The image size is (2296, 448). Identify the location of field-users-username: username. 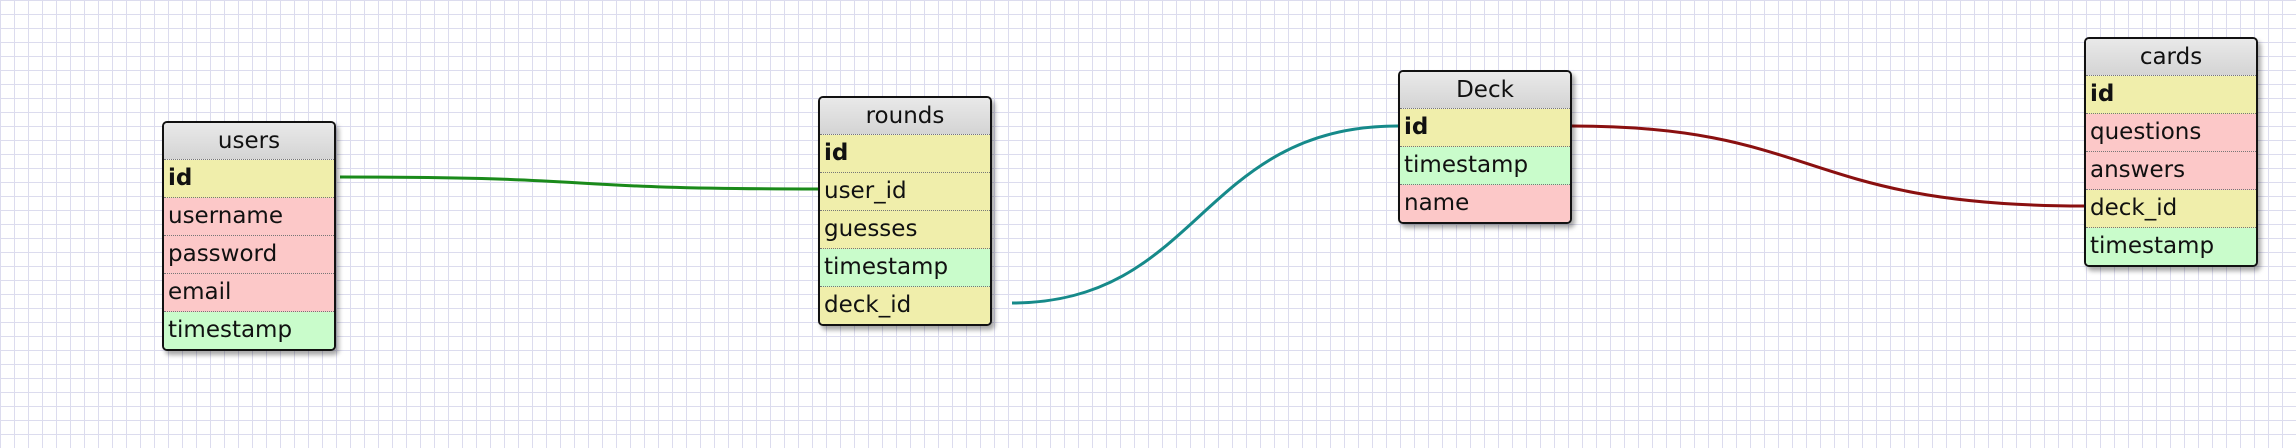
(249, 217).